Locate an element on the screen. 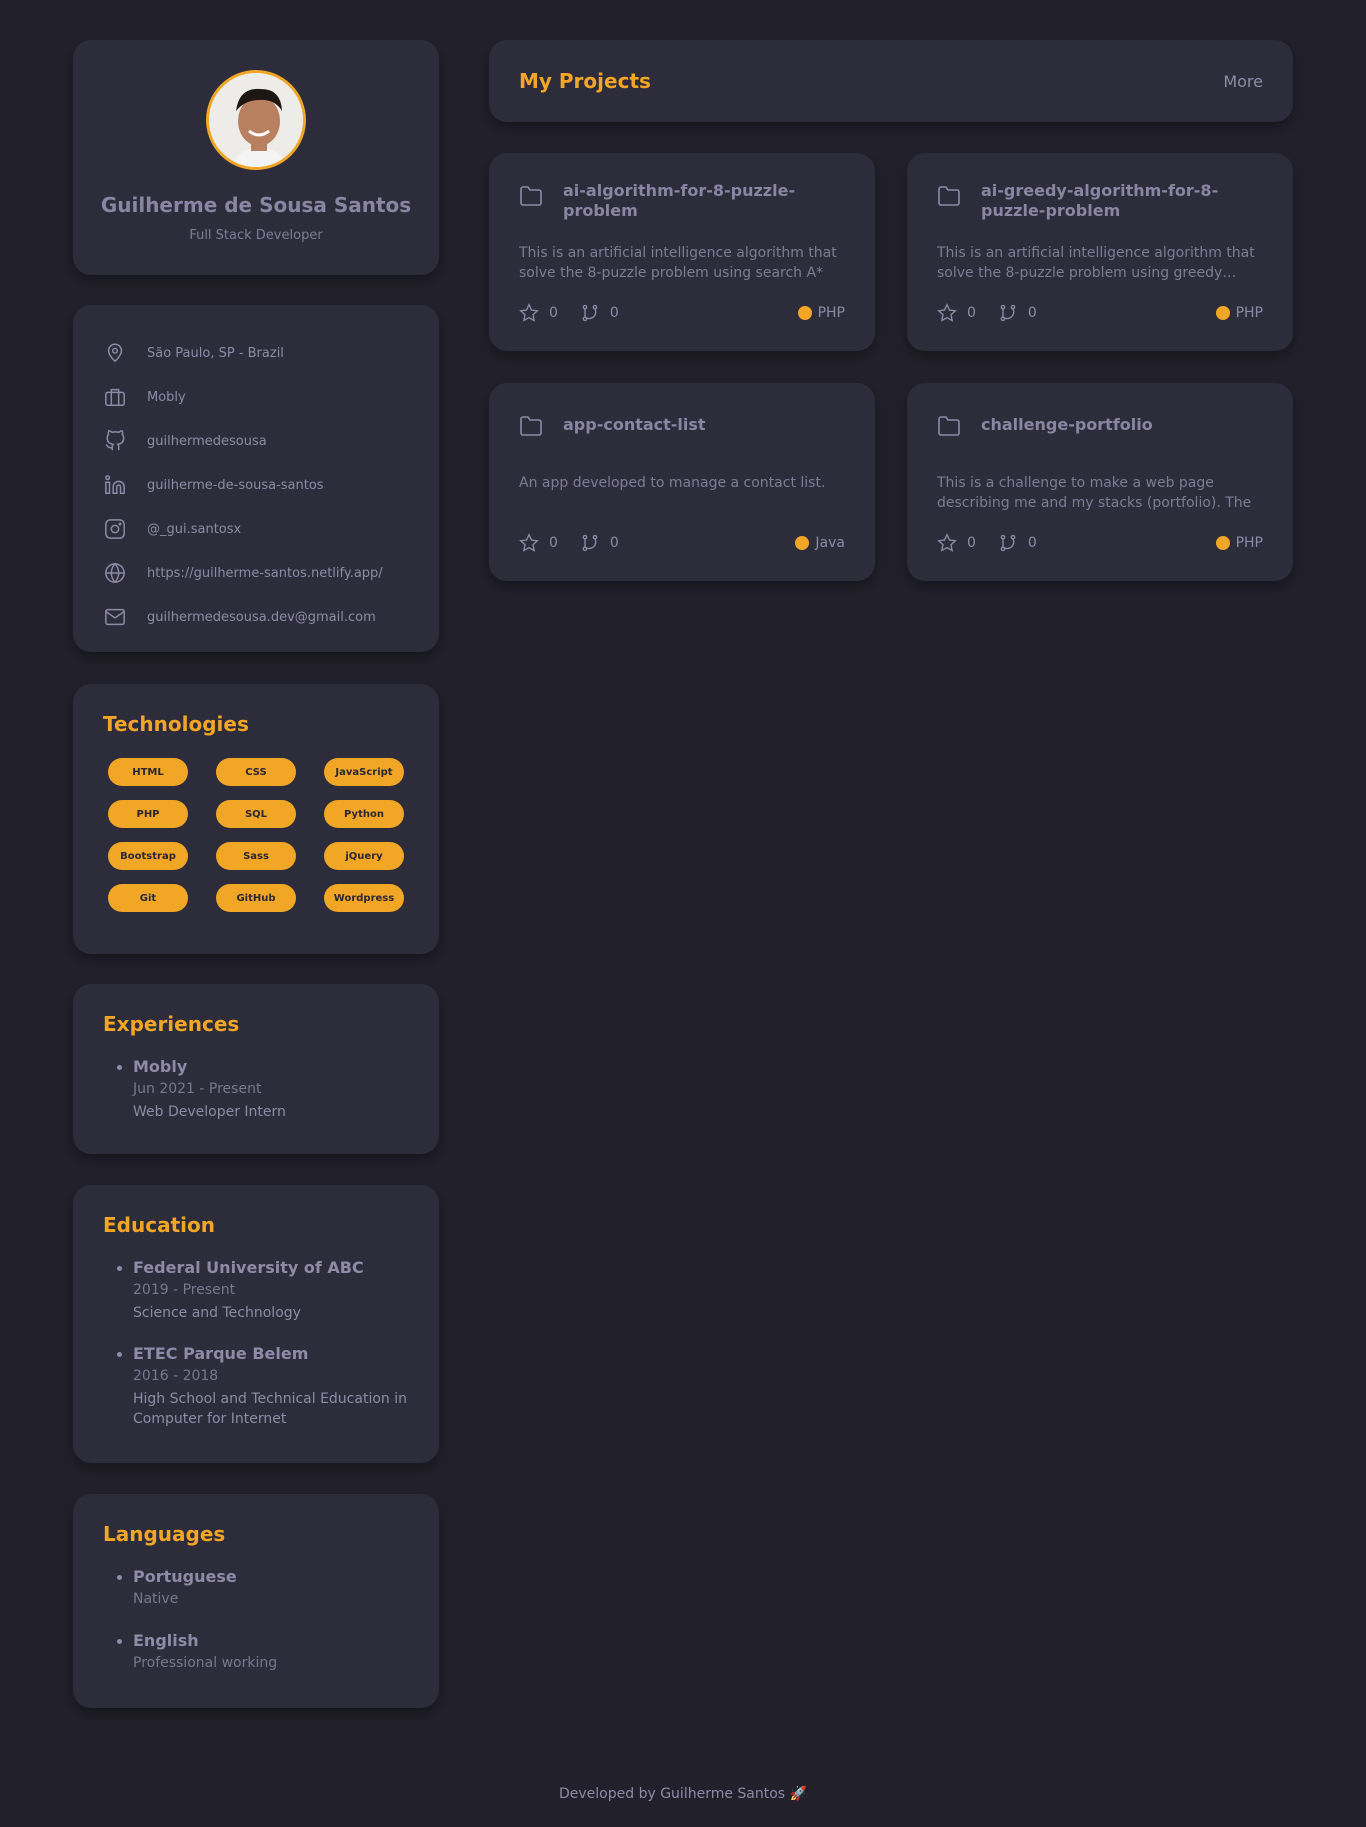 This screenshot has width=1366, height=1827. tech-tag: Wordpress is located at coordinates (364, 898).